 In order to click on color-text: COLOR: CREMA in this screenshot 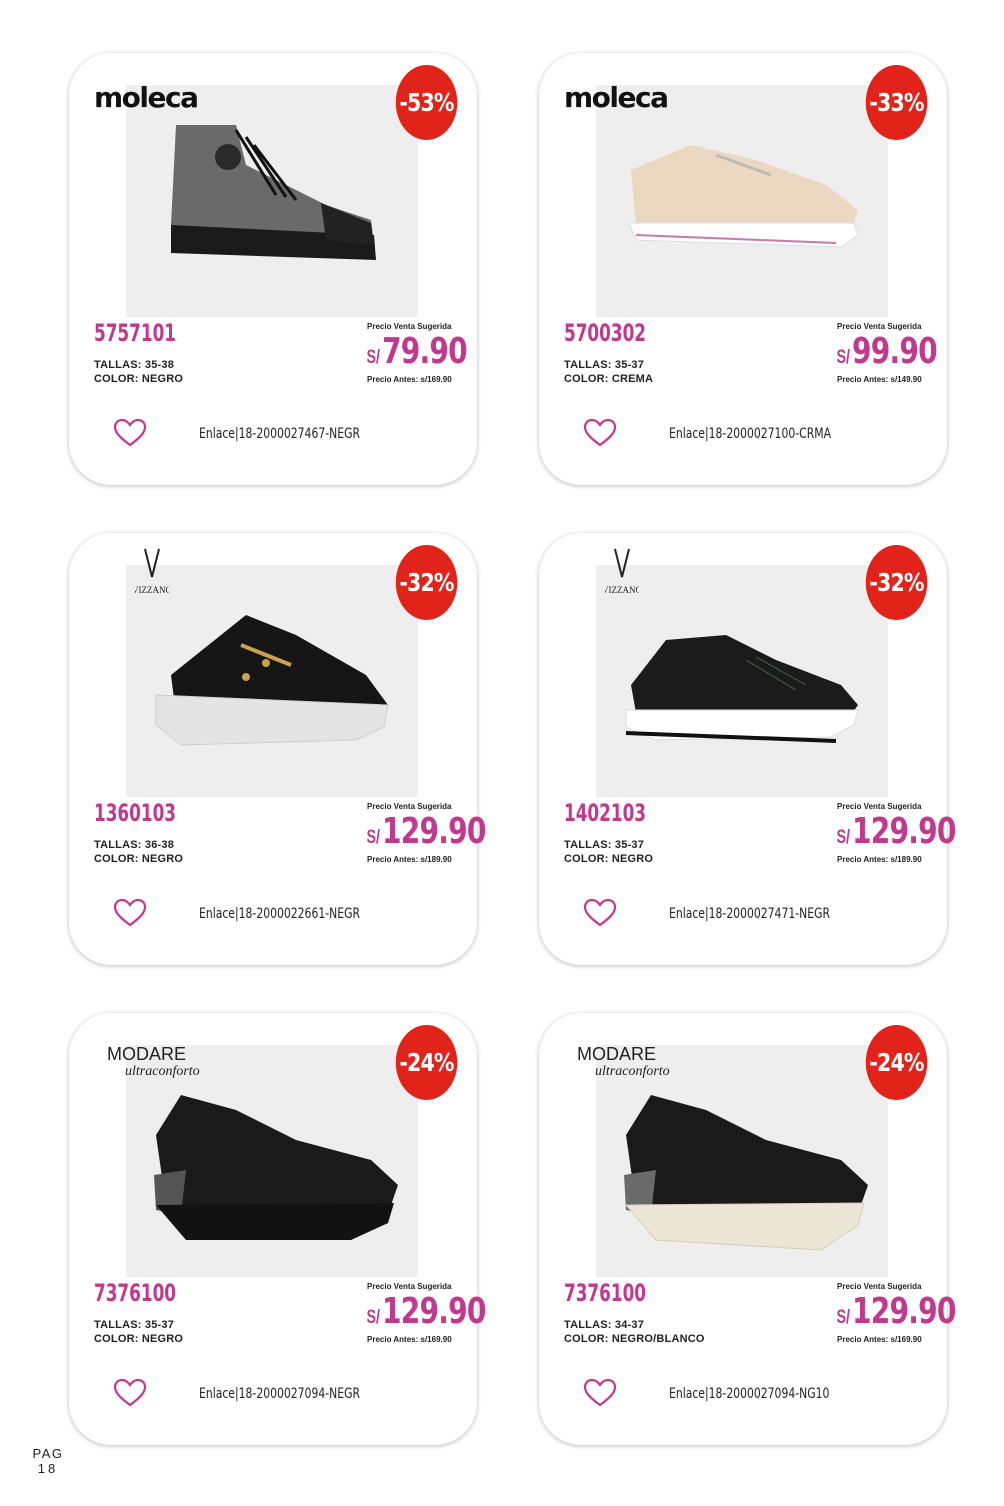, I will do `click(609, 379)`.